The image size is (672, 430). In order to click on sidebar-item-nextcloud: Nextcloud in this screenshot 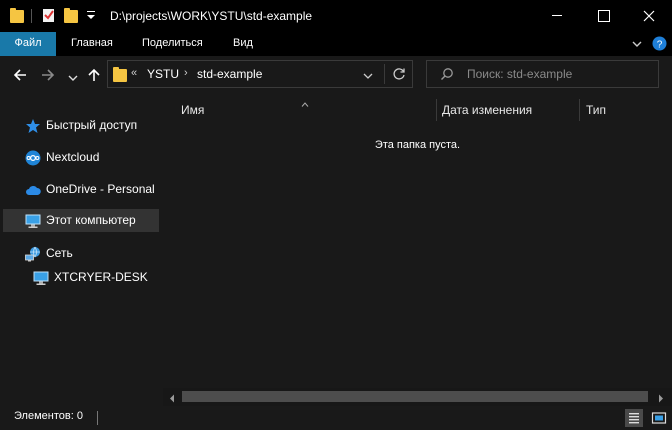, I will do `click(81, 157)`.